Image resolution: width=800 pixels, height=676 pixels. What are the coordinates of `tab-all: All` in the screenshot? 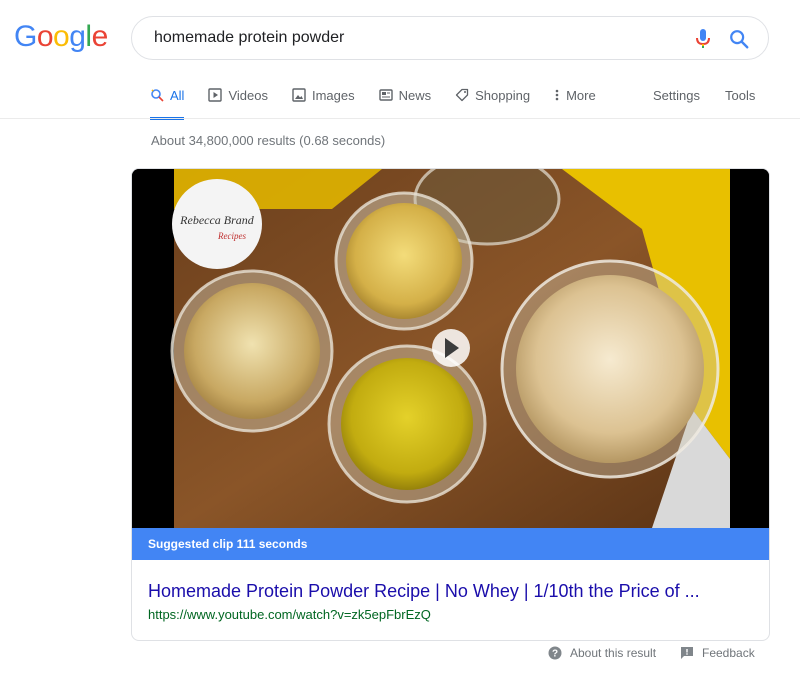 It's located at (167, 102).